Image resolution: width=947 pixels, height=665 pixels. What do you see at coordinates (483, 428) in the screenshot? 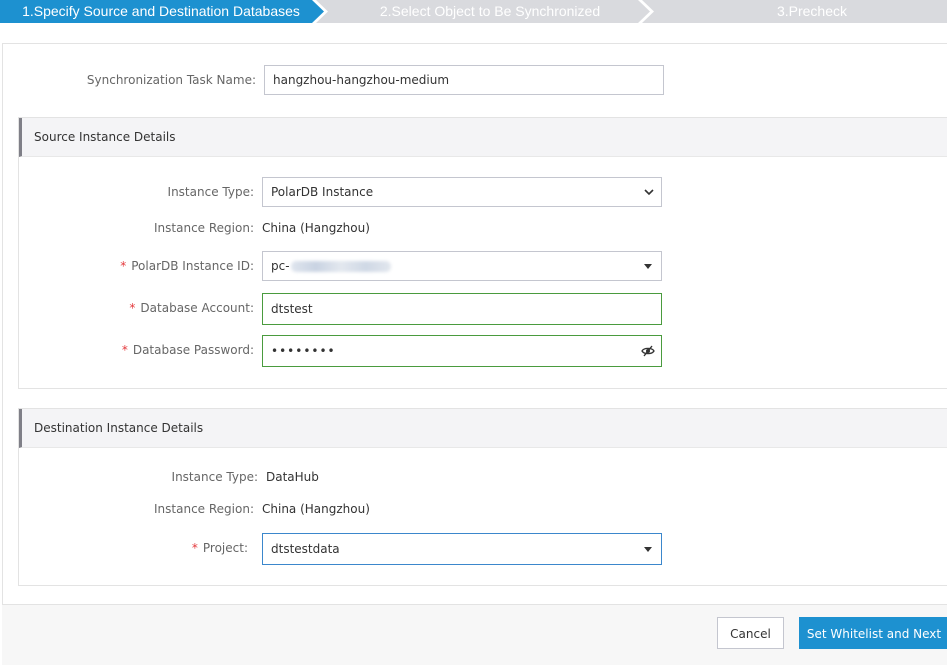
I see `destination-section-header: Destination Instance Details` at bounding box center [483, 428].